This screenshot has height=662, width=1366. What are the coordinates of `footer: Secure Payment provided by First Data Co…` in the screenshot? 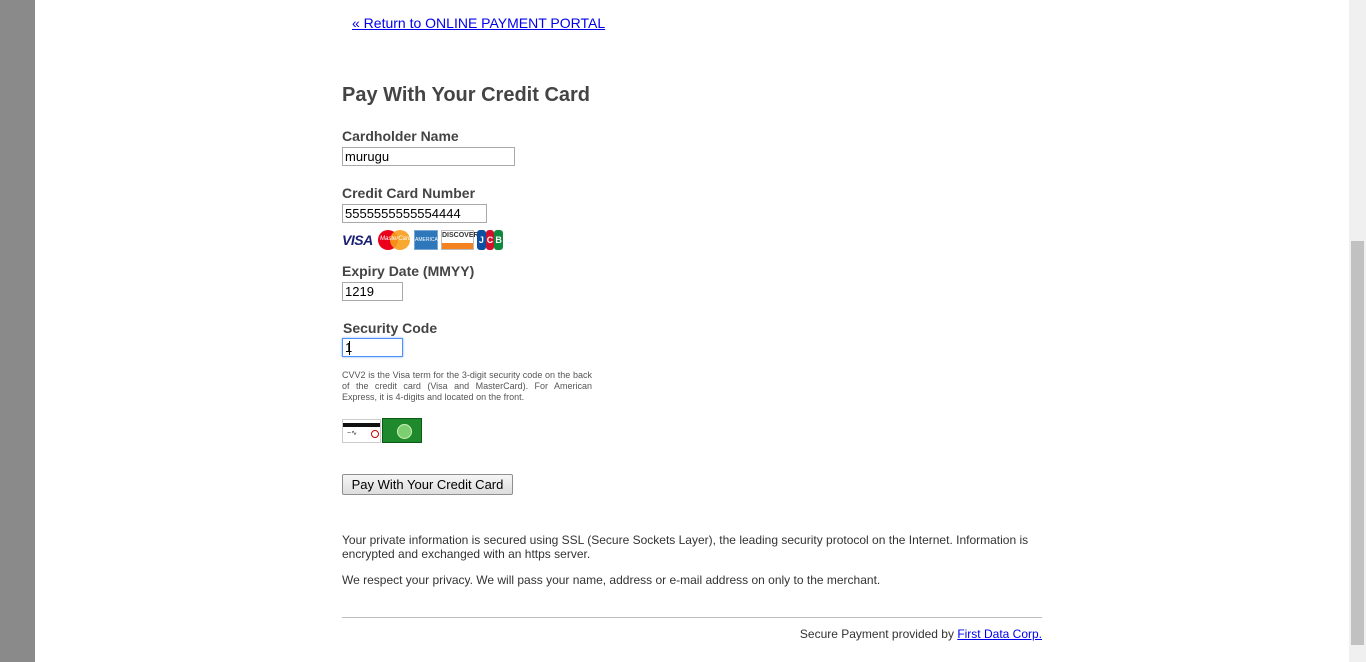 It's located at (692, 634).